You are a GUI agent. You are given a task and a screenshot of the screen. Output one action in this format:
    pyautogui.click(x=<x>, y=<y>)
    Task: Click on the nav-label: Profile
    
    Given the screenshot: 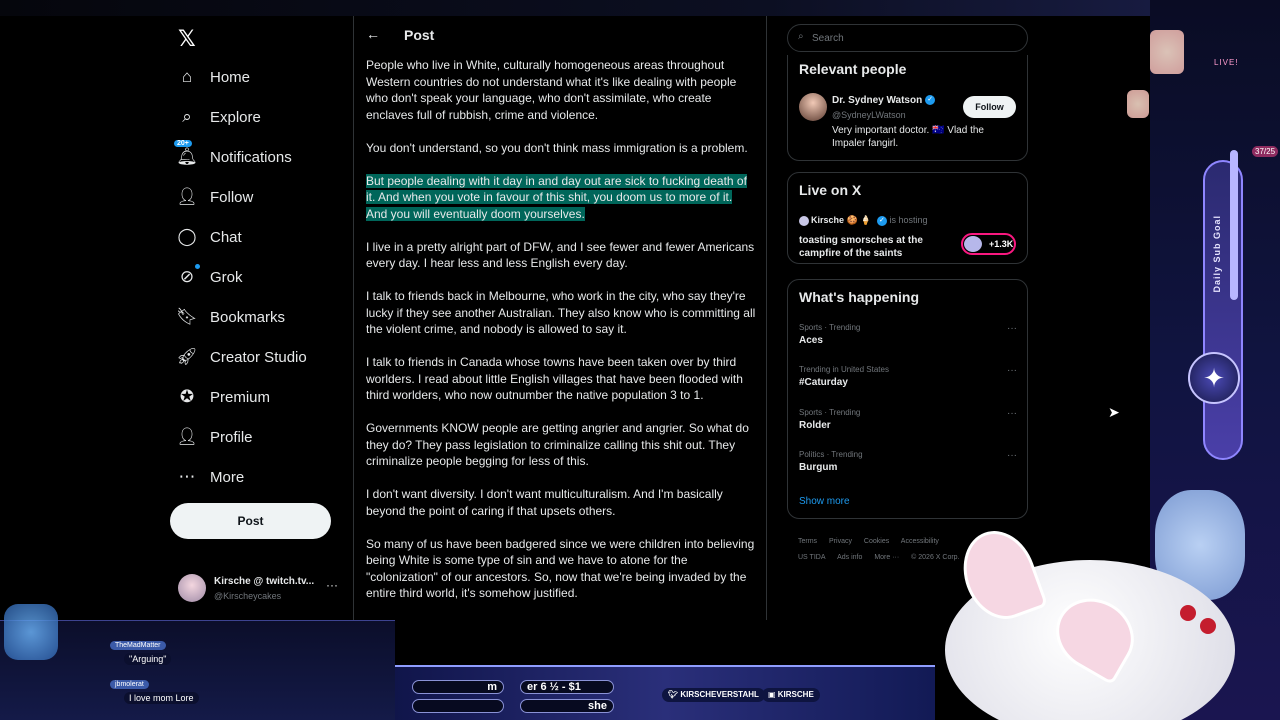 What is the action you would take?
    pyautogui.click(x=231, y=437)
    